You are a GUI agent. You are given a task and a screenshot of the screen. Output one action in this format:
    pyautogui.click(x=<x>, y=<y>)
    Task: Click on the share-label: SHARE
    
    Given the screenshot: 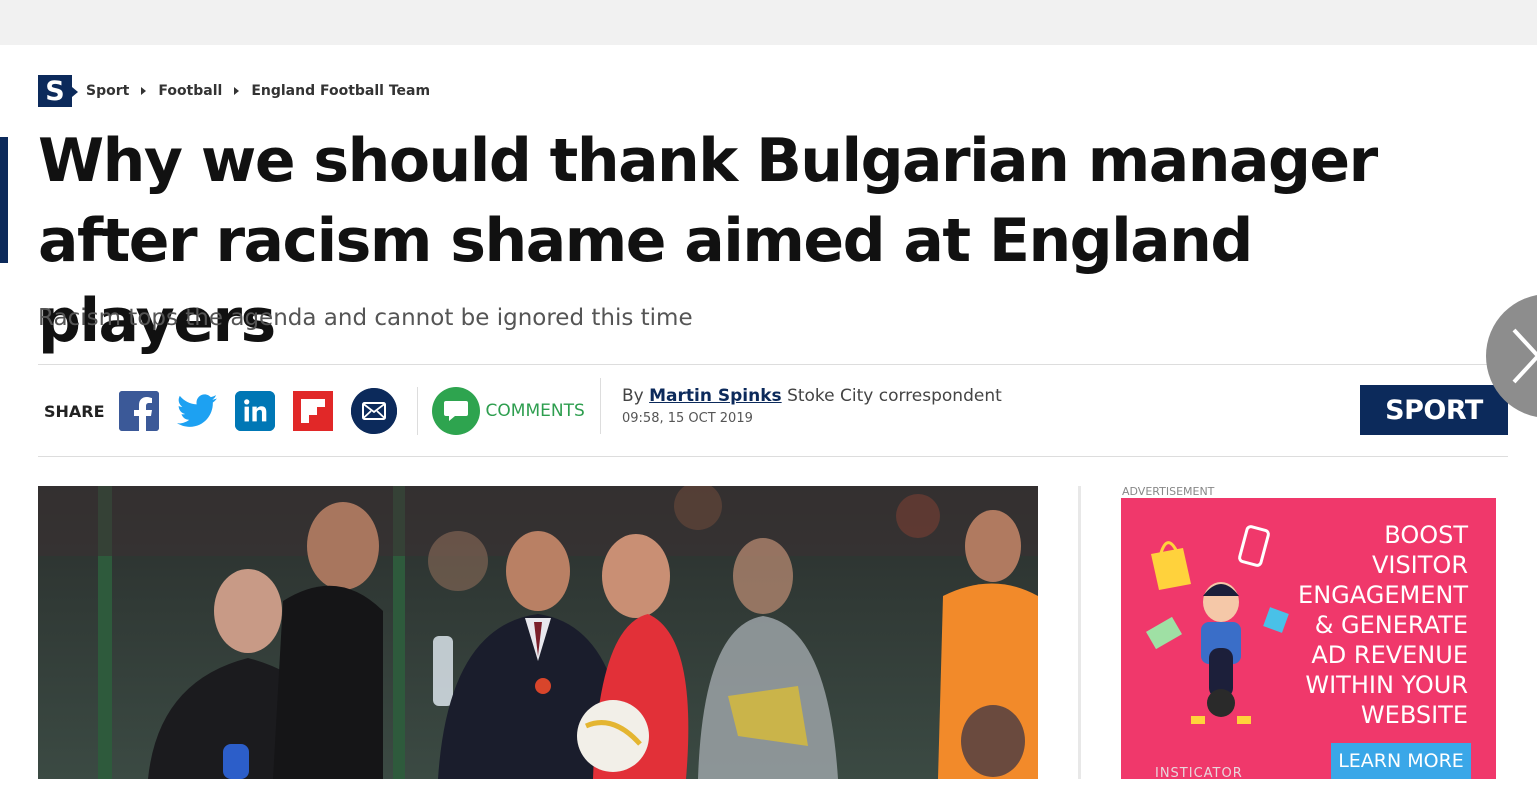 What is the action you would take?
    pyautogui.click(x=74, y=411)
    